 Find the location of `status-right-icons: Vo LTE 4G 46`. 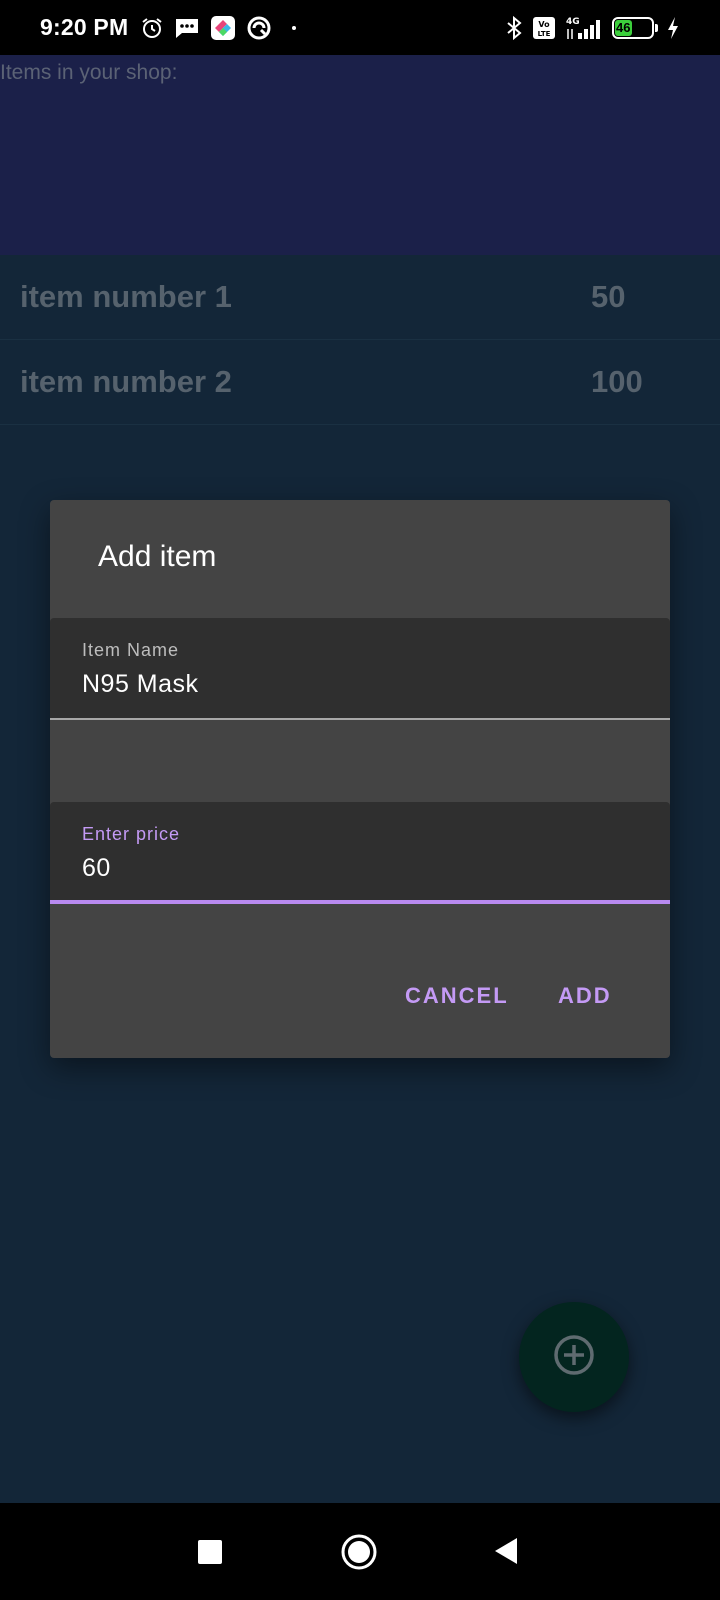

status-right-icons: Vo LTE 4G 46 is located at coordinates (592, 28).